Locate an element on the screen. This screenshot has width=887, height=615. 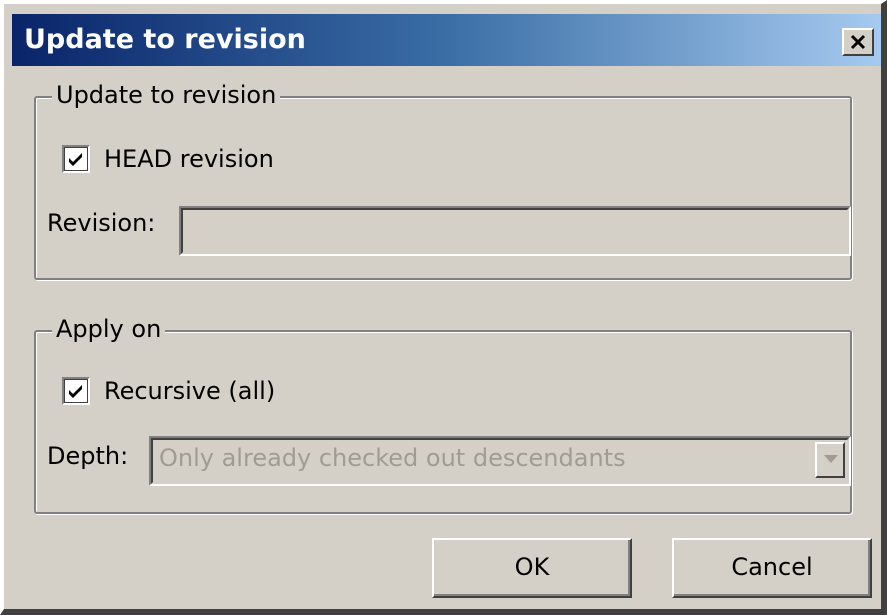
recursive-label: Recursive (all) is located at coordinates (190, 391).